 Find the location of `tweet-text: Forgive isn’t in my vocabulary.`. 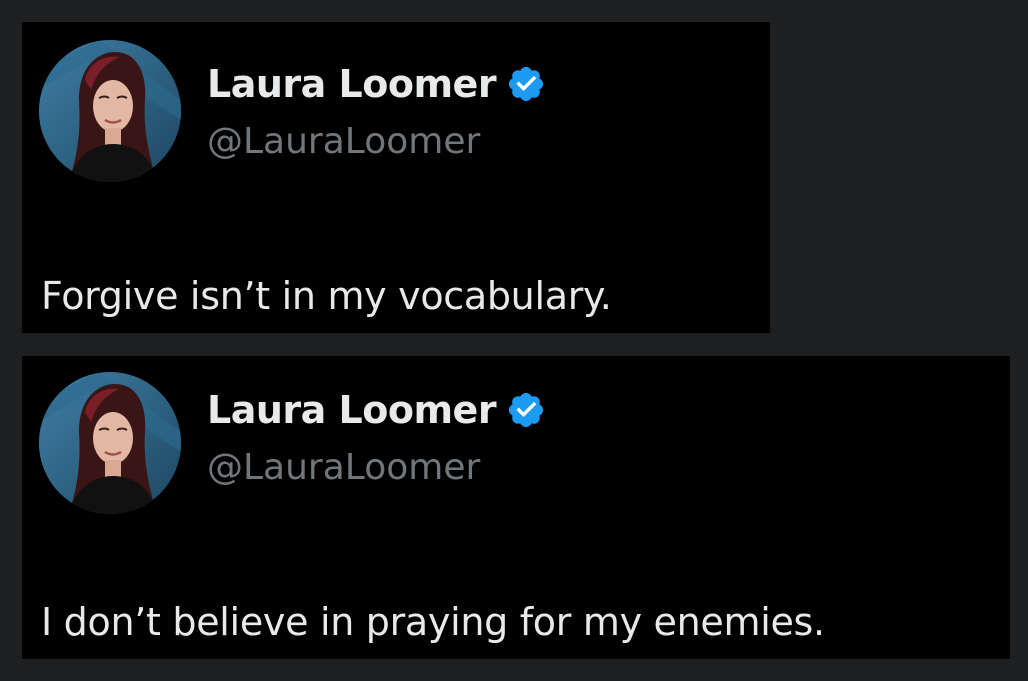

tweet-text: Forgive isn’t in my vocabulary. is located at coordinates (326, 296).